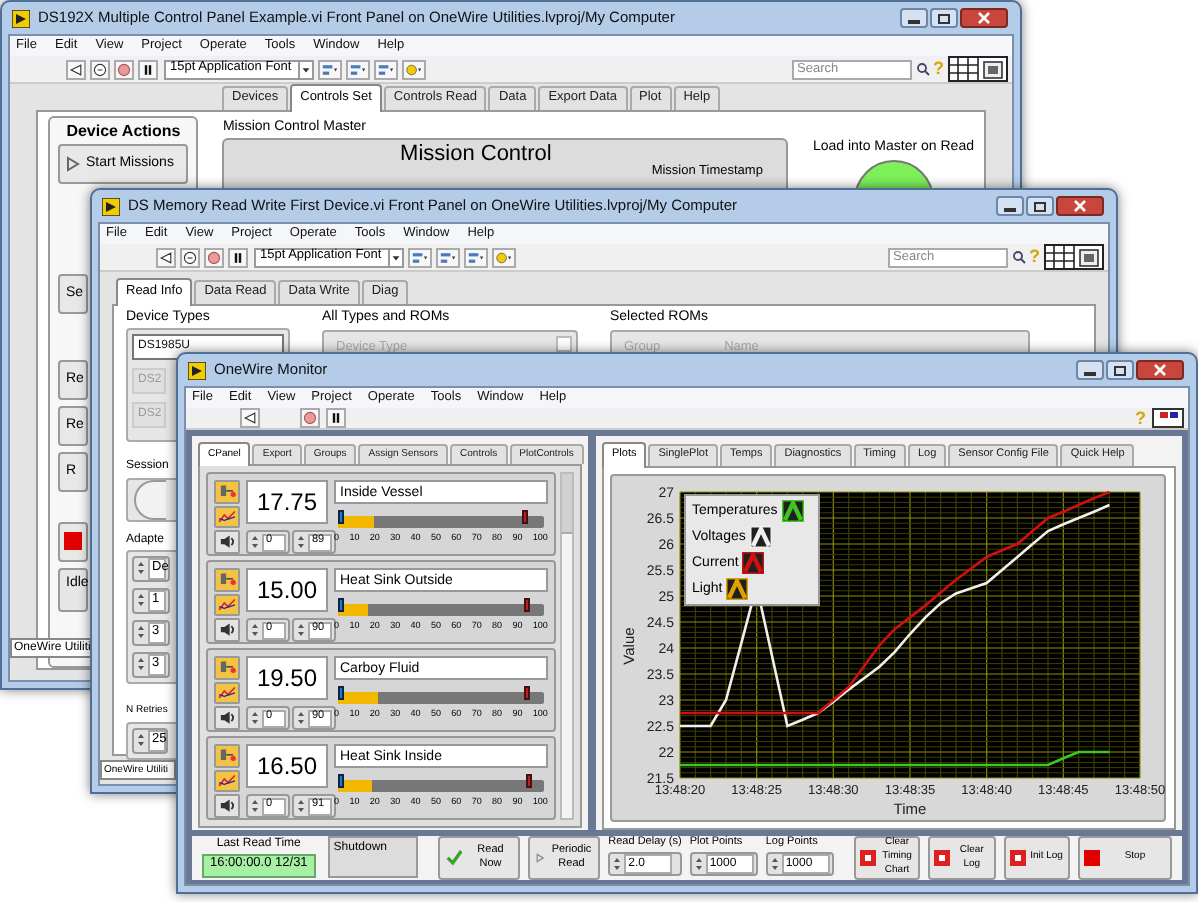 This screenshot has width=1198, height=902. I want to click on check-icon, so click(454, 857).